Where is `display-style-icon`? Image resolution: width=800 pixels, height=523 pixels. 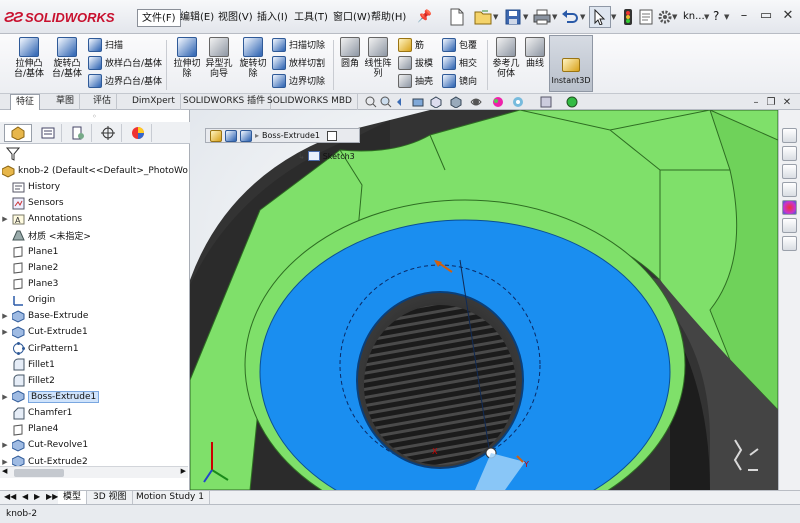
display-style-icon is located at coordinates (456, 102).